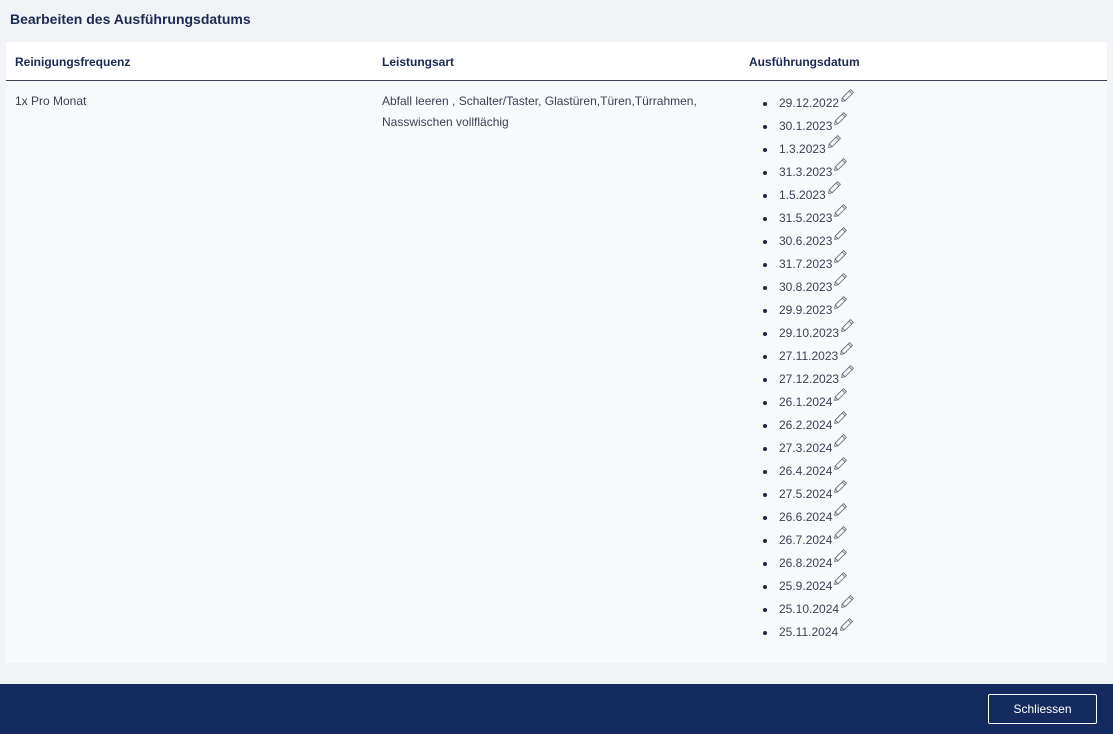  Describe the element at coordinates (809, 356) in the screenshot. I see `execution-date-value: 27.11.2023` at that location.